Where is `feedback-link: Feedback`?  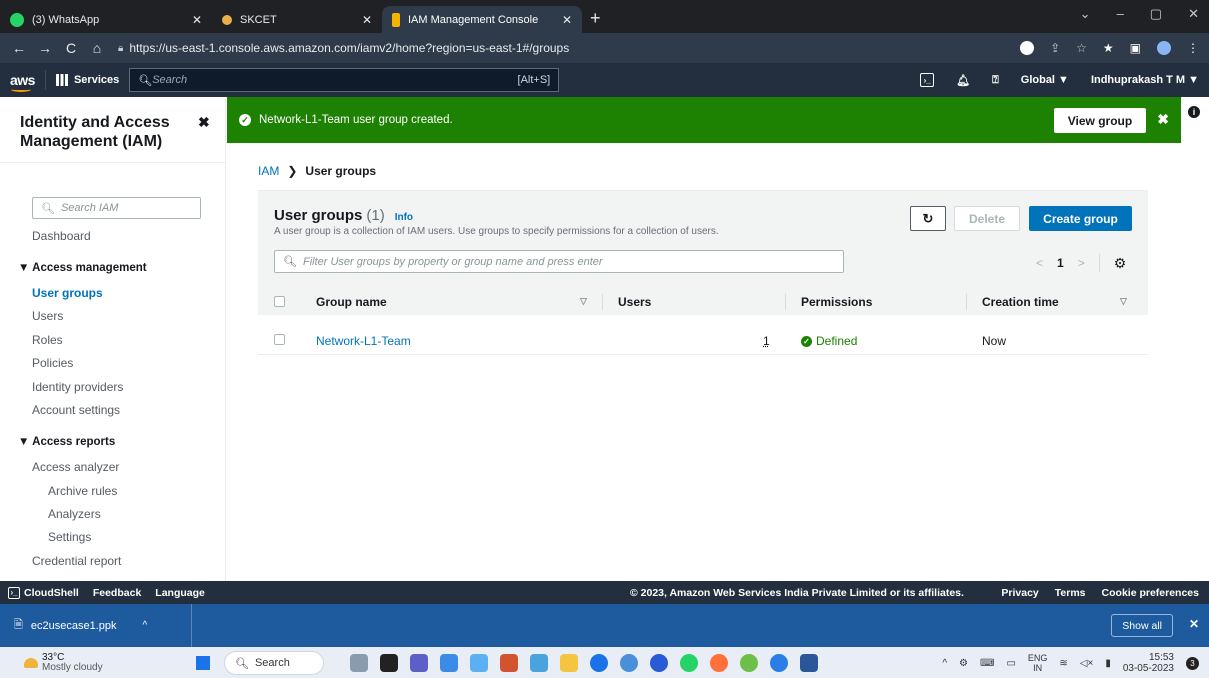 feedback-link: Feedback is located at coordinates (117, 593).